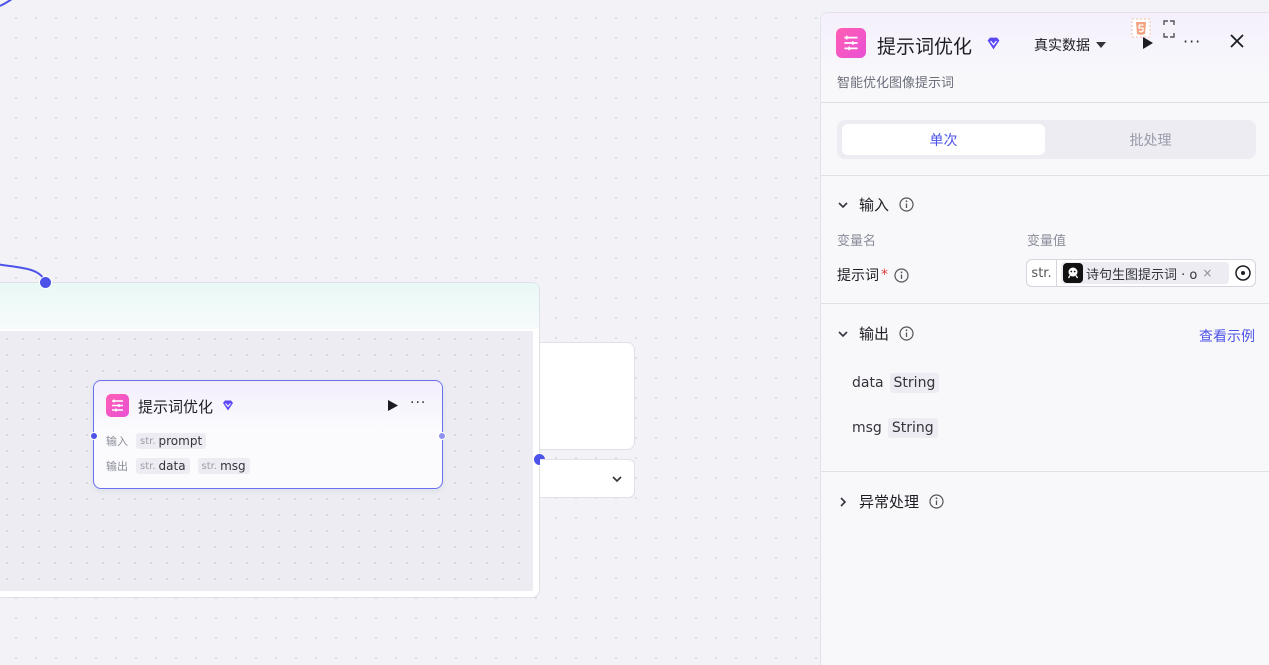  Describe the element at coordinates (1169, 29) in the screenshot. I see `expand-icon` at that location.